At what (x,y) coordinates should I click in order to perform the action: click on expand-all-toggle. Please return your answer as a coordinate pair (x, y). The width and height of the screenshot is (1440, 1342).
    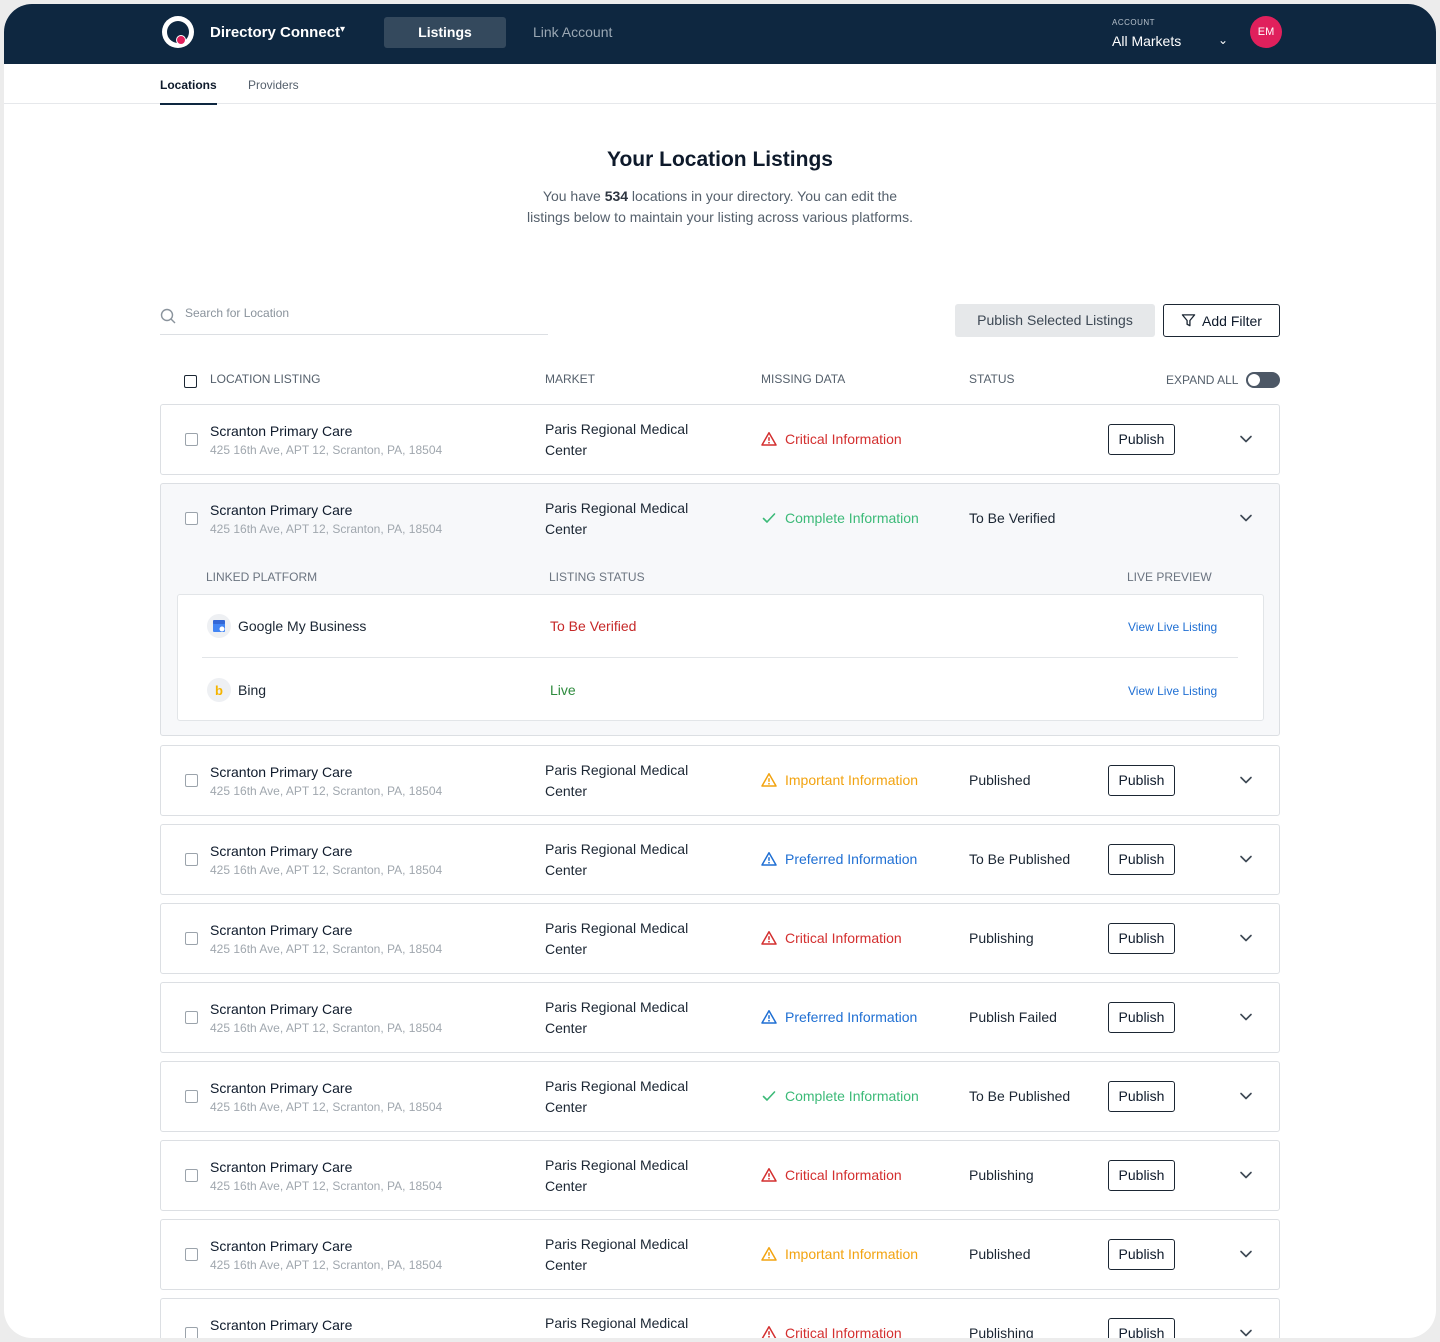
    Looking at the image, I should click on (1263, 380).